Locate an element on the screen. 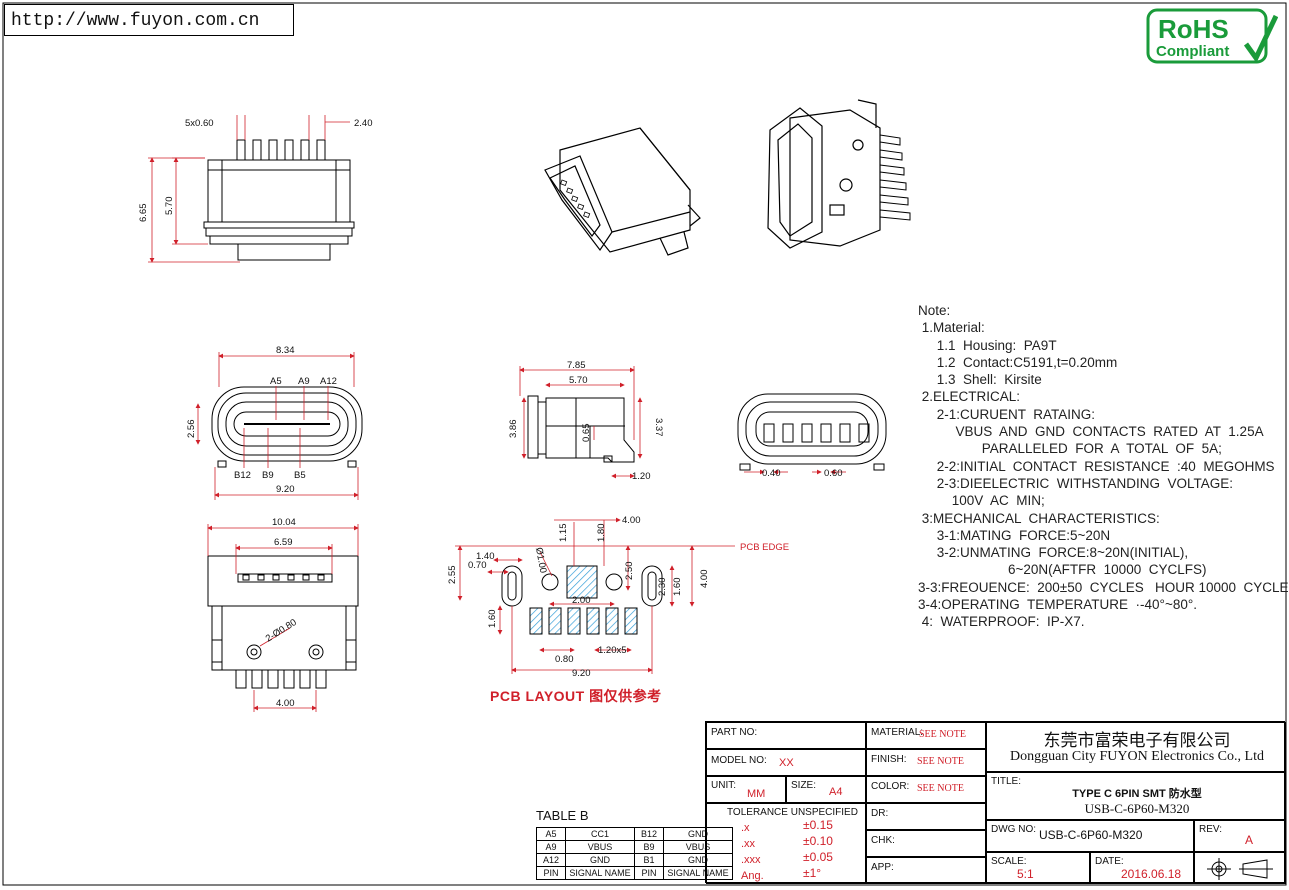  note-line: 2-3:DIEELECTRIC WITHSTANDING VOLTAGE: is located at coordinates (1076, 483).